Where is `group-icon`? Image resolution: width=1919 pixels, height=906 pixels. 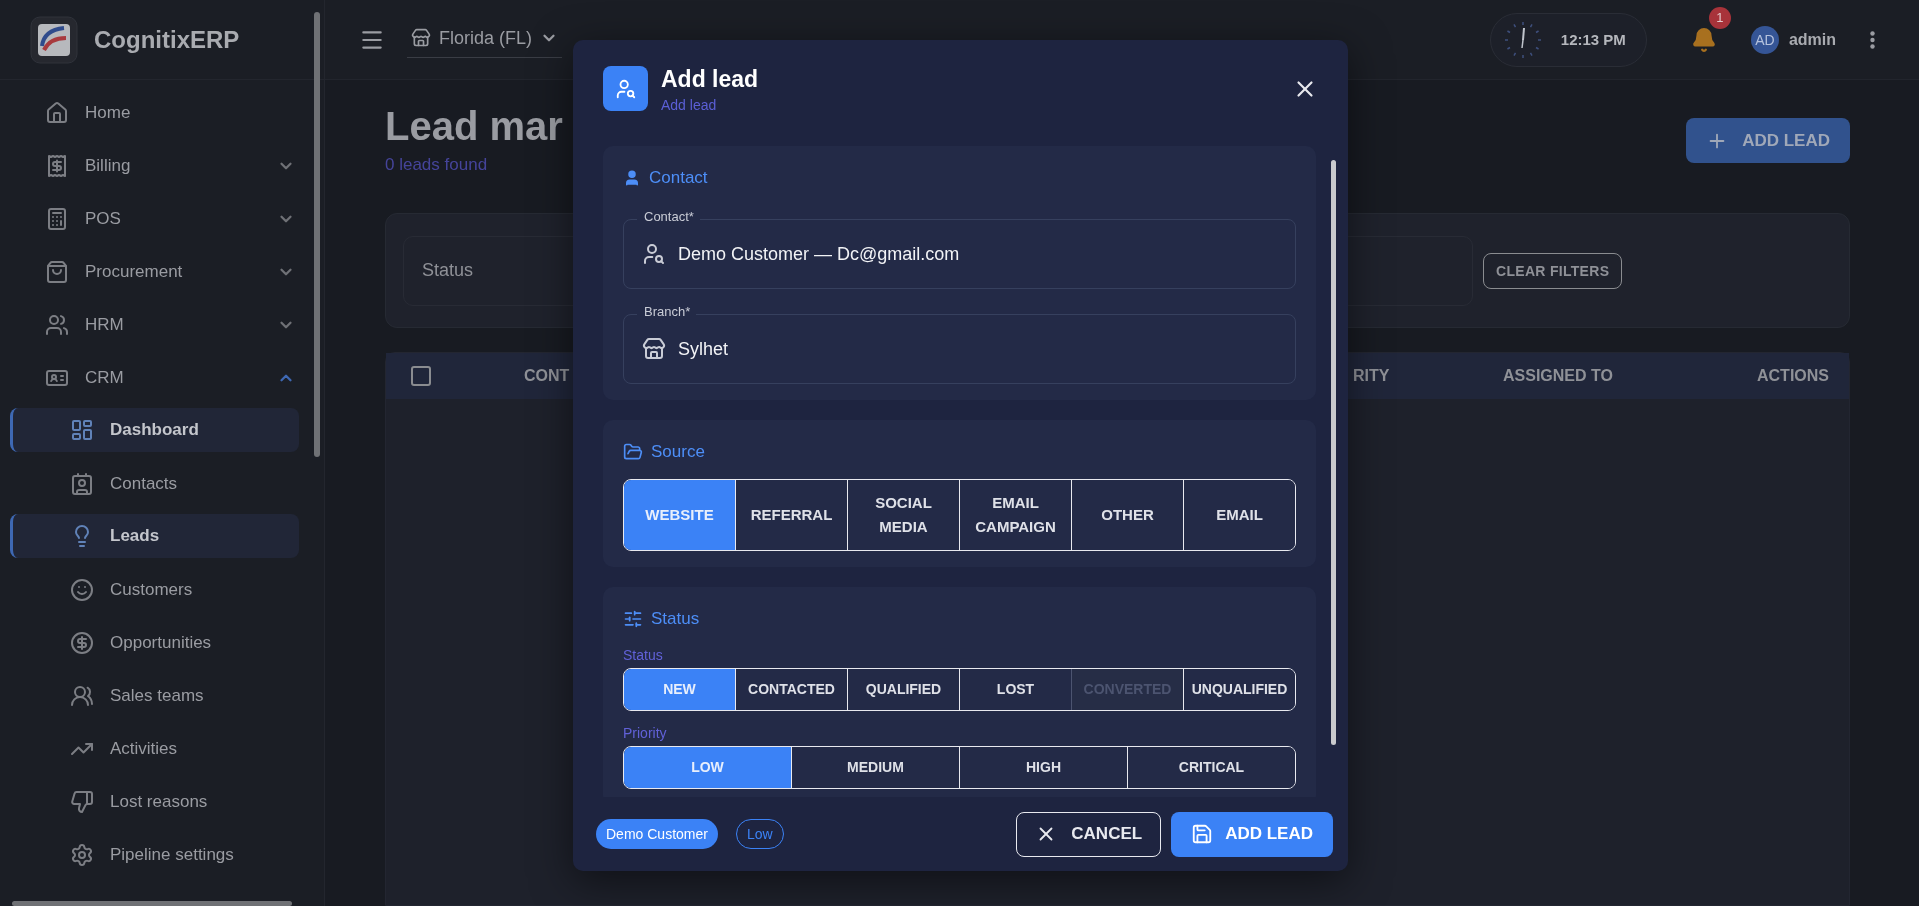
group-icon is located at coordinates (82, 695).